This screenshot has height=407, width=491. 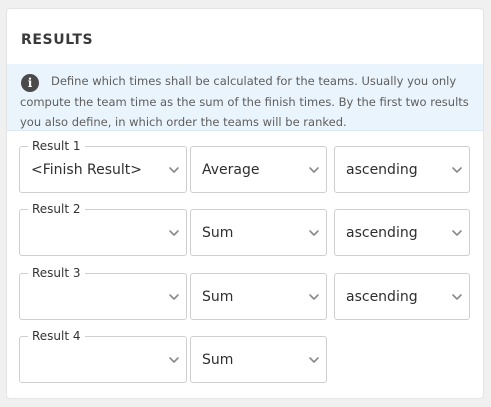 I want to click on result-2-label: Result 2, so click(x=56, y=209).